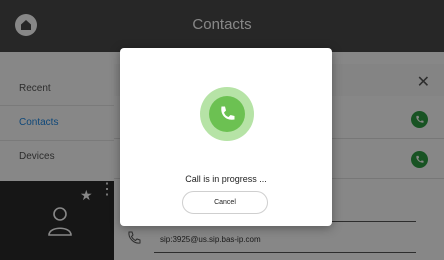 The image size is (444, 260). Describe the element at coordinates (225, 202) in the screenshot. I see `cancel-button: Cancel` at that location.